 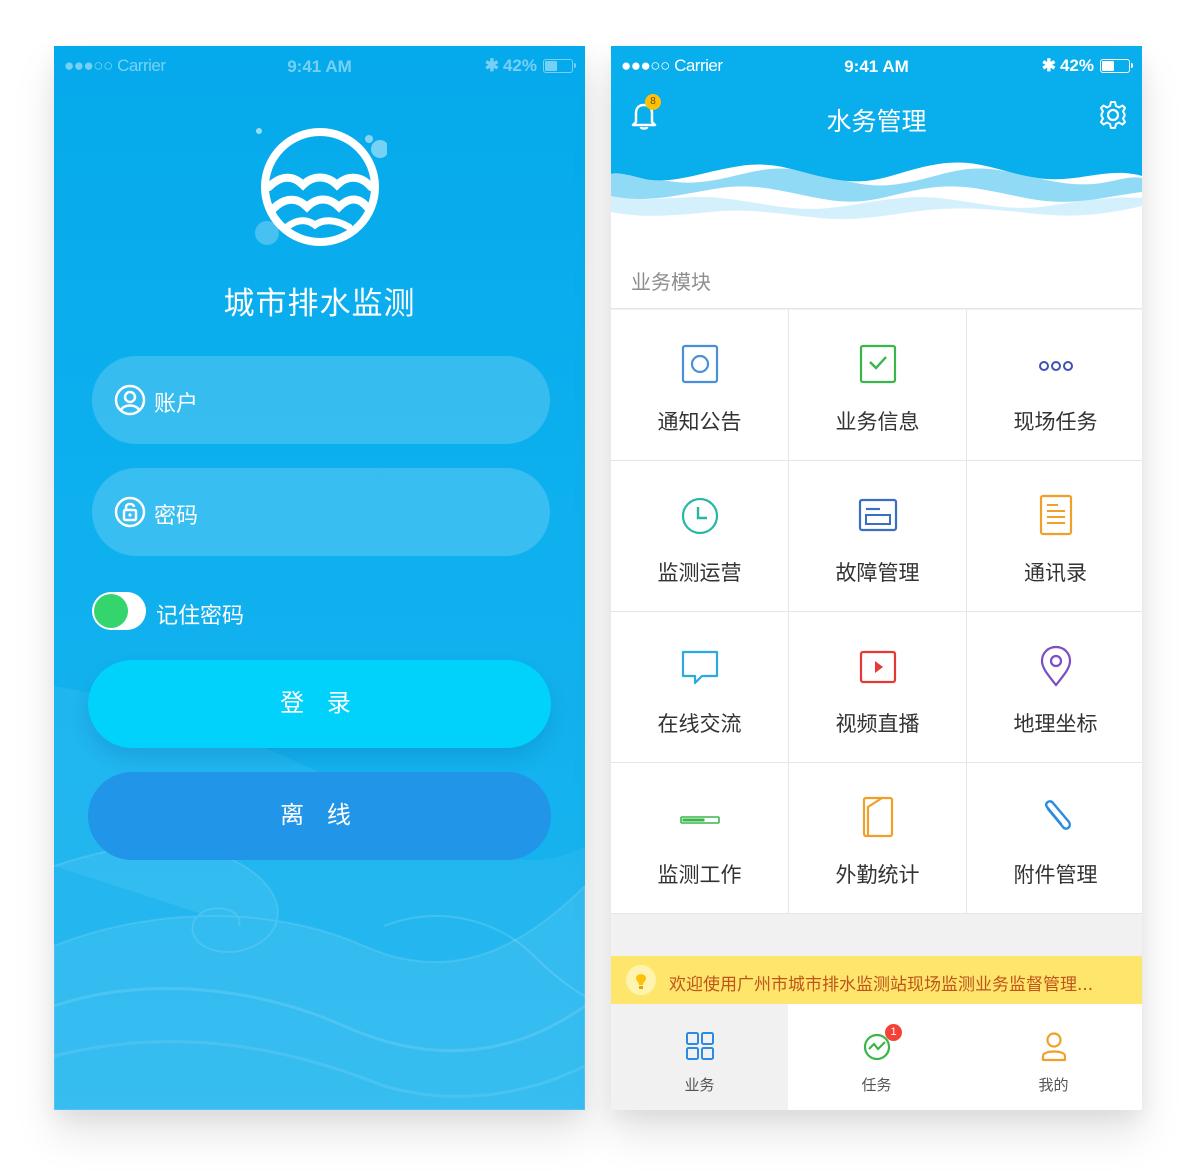 I want to click on progress-icon, so click(x=699, y=820).